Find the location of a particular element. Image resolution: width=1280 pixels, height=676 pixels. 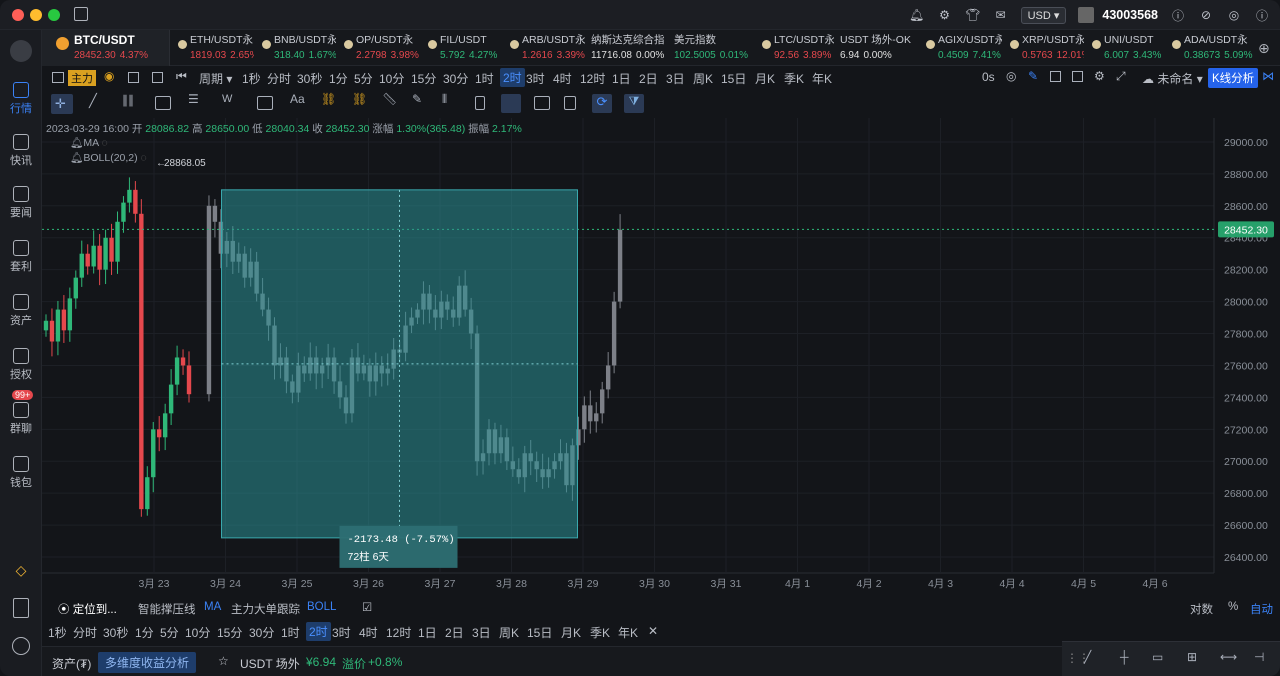

phone-icon is located at coordinates (21, 608).